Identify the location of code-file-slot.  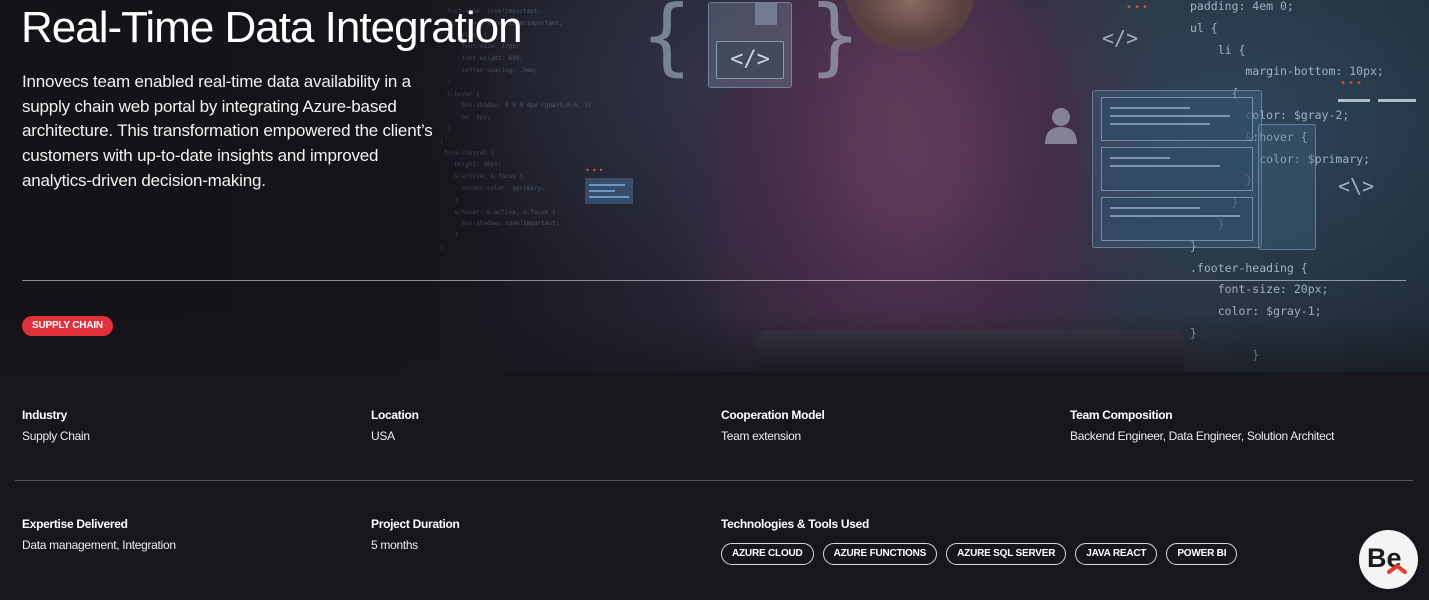
(766, 14).